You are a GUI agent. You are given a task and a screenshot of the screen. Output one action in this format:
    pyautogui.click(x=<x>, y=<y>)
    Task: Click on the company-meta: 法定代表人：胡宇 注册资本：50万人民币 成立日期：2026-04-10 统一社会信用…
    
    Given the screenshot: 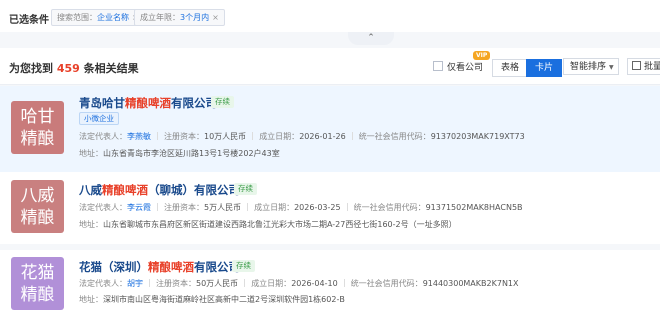 What is the action you would take?
    pyautogui.click(x=299, y=283)
    